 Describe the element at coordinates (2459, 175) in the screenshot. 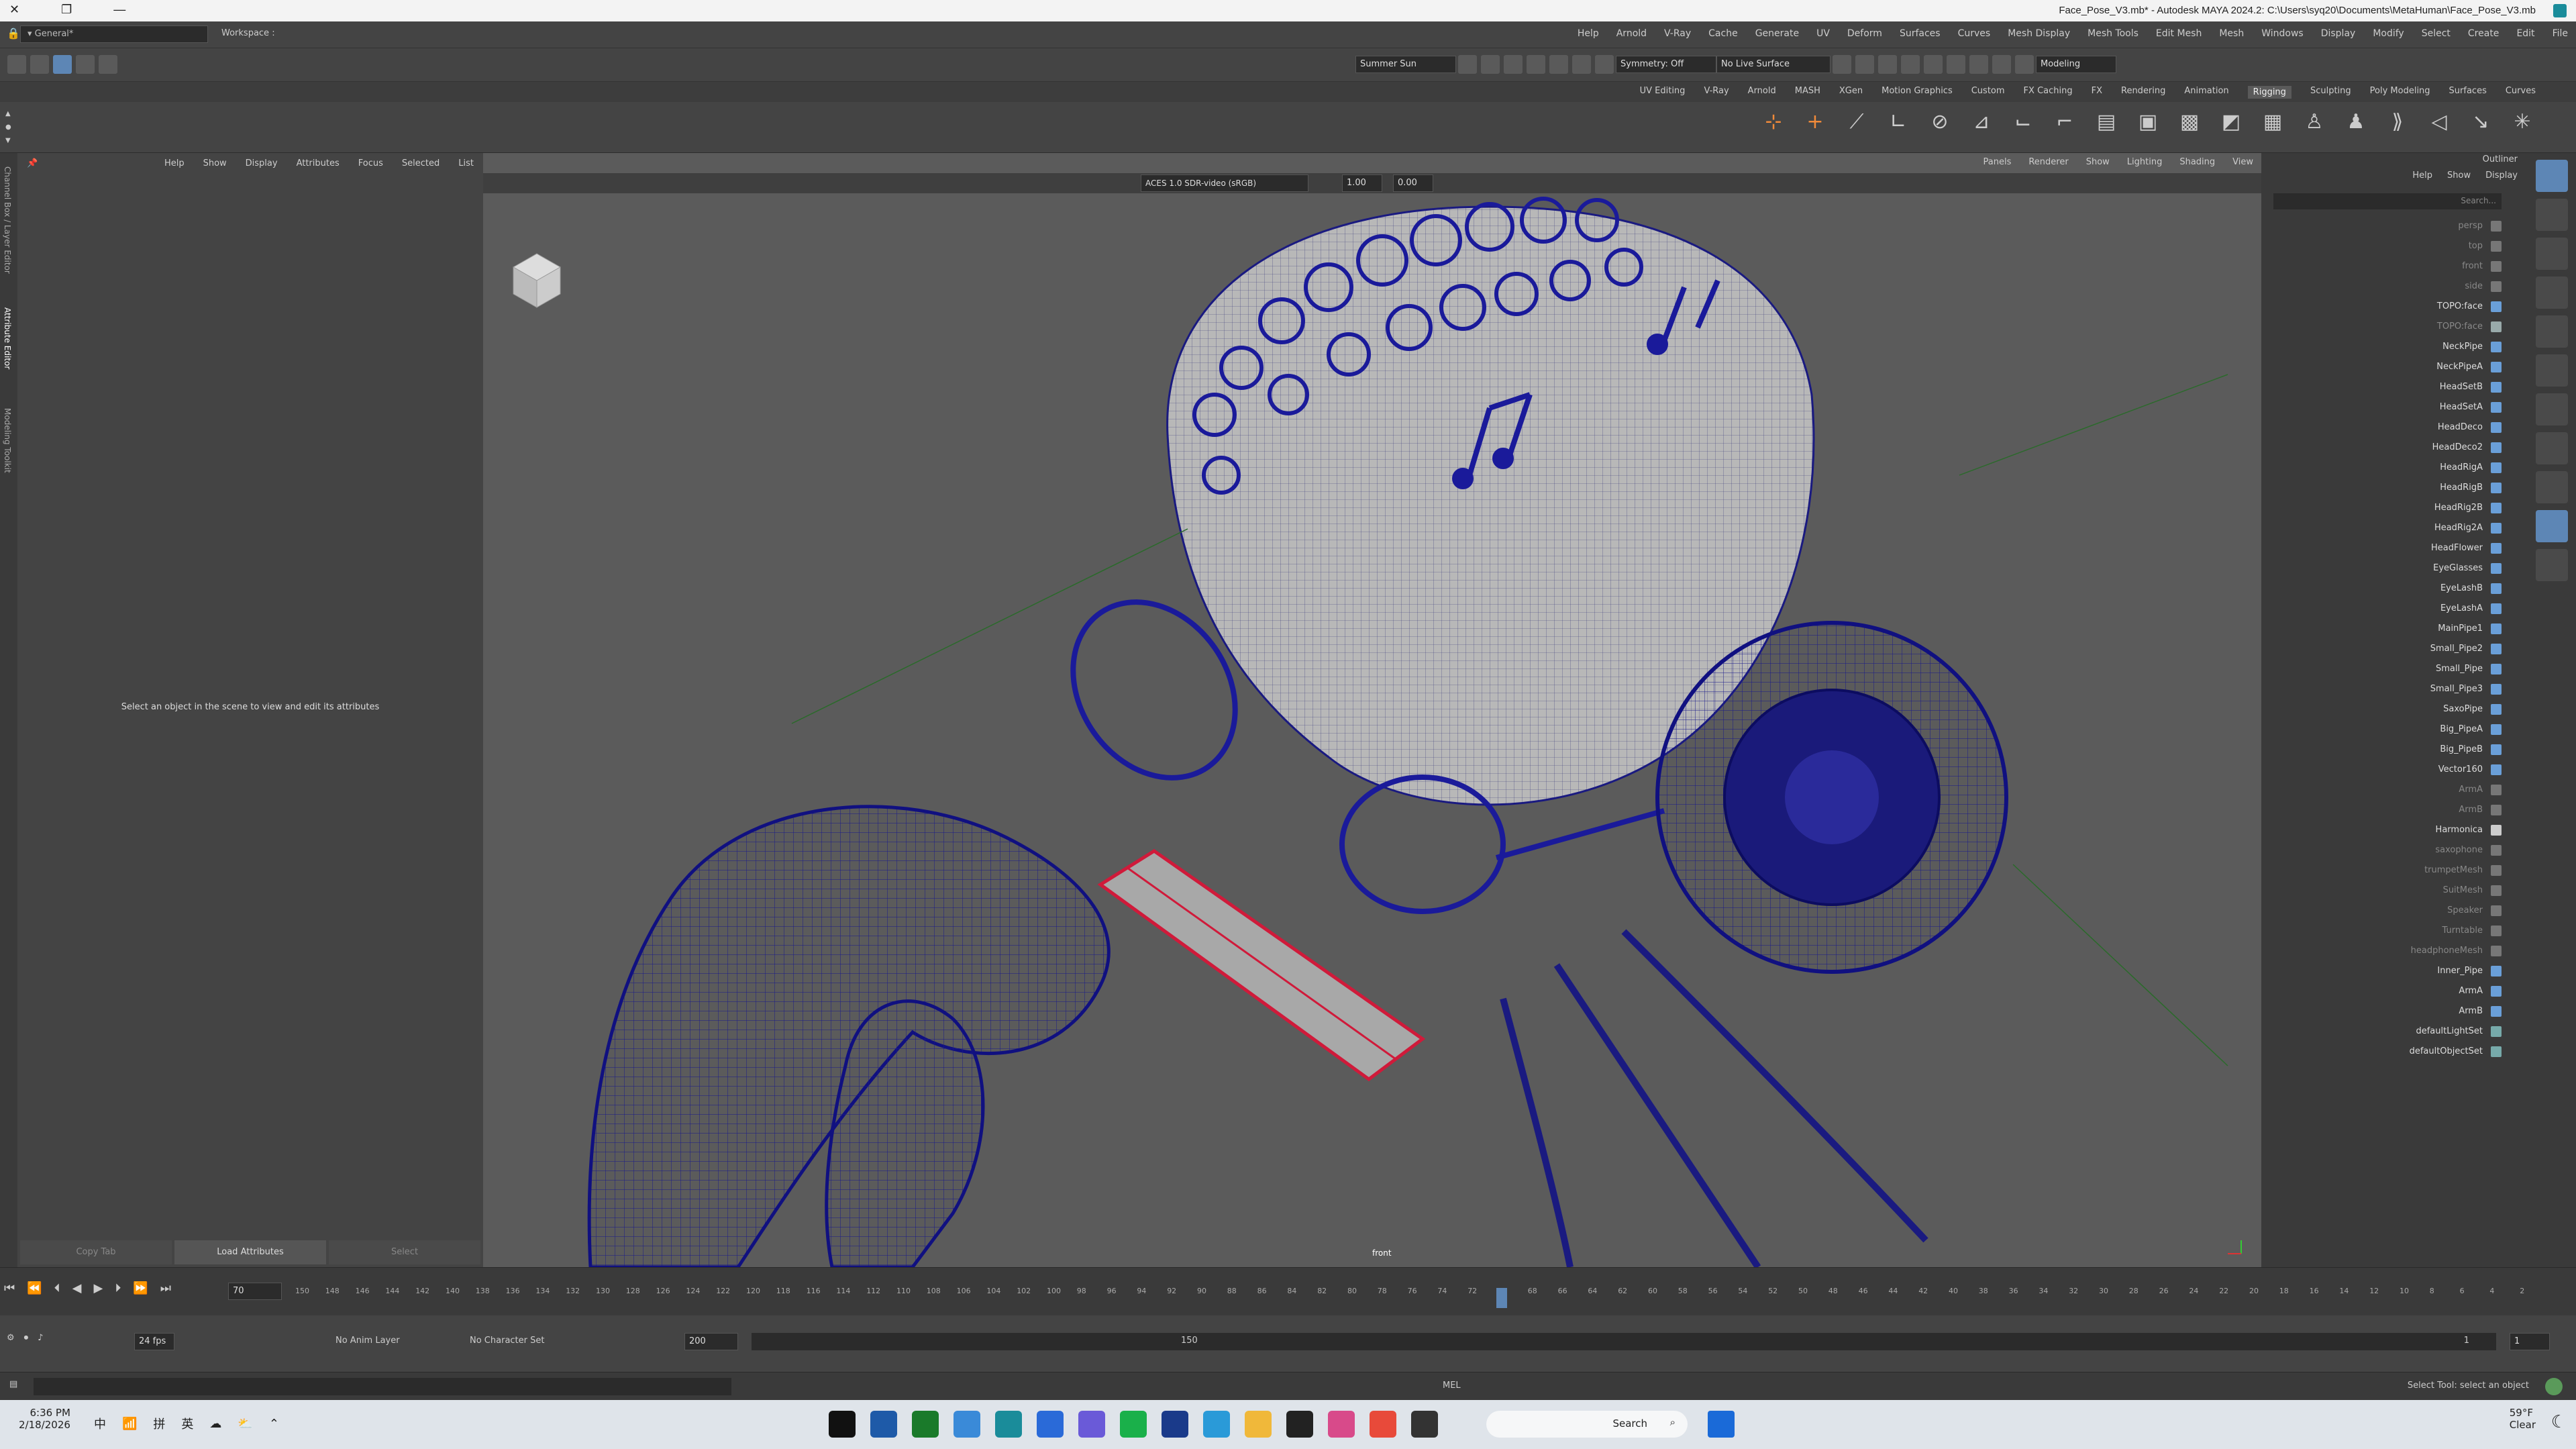

I see `outliner-menu-show: Show` at that location.